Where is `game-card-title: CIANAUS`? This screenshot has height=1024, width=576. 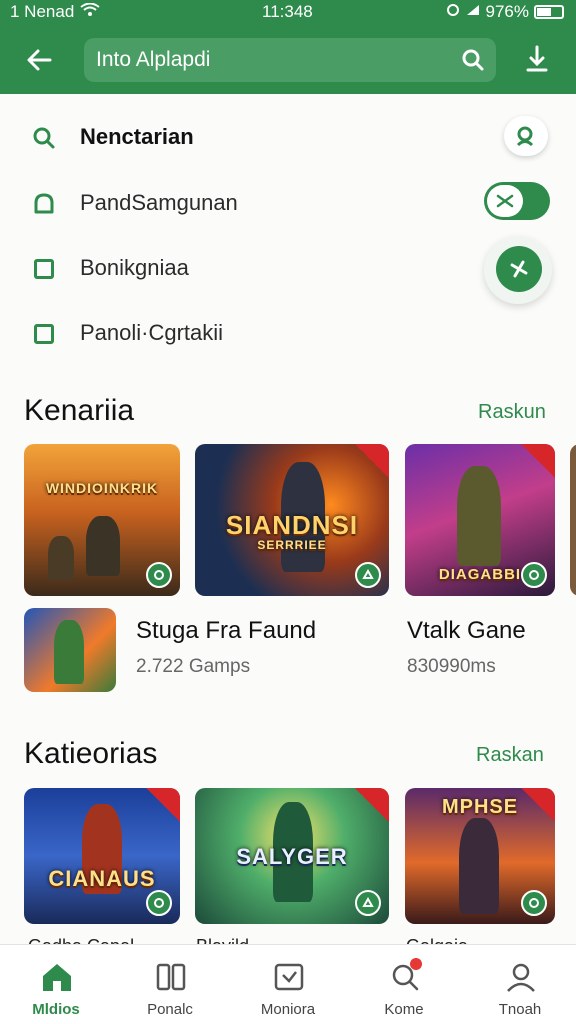 game-card-title: CIANAUS is located at coordinates (102, 878).